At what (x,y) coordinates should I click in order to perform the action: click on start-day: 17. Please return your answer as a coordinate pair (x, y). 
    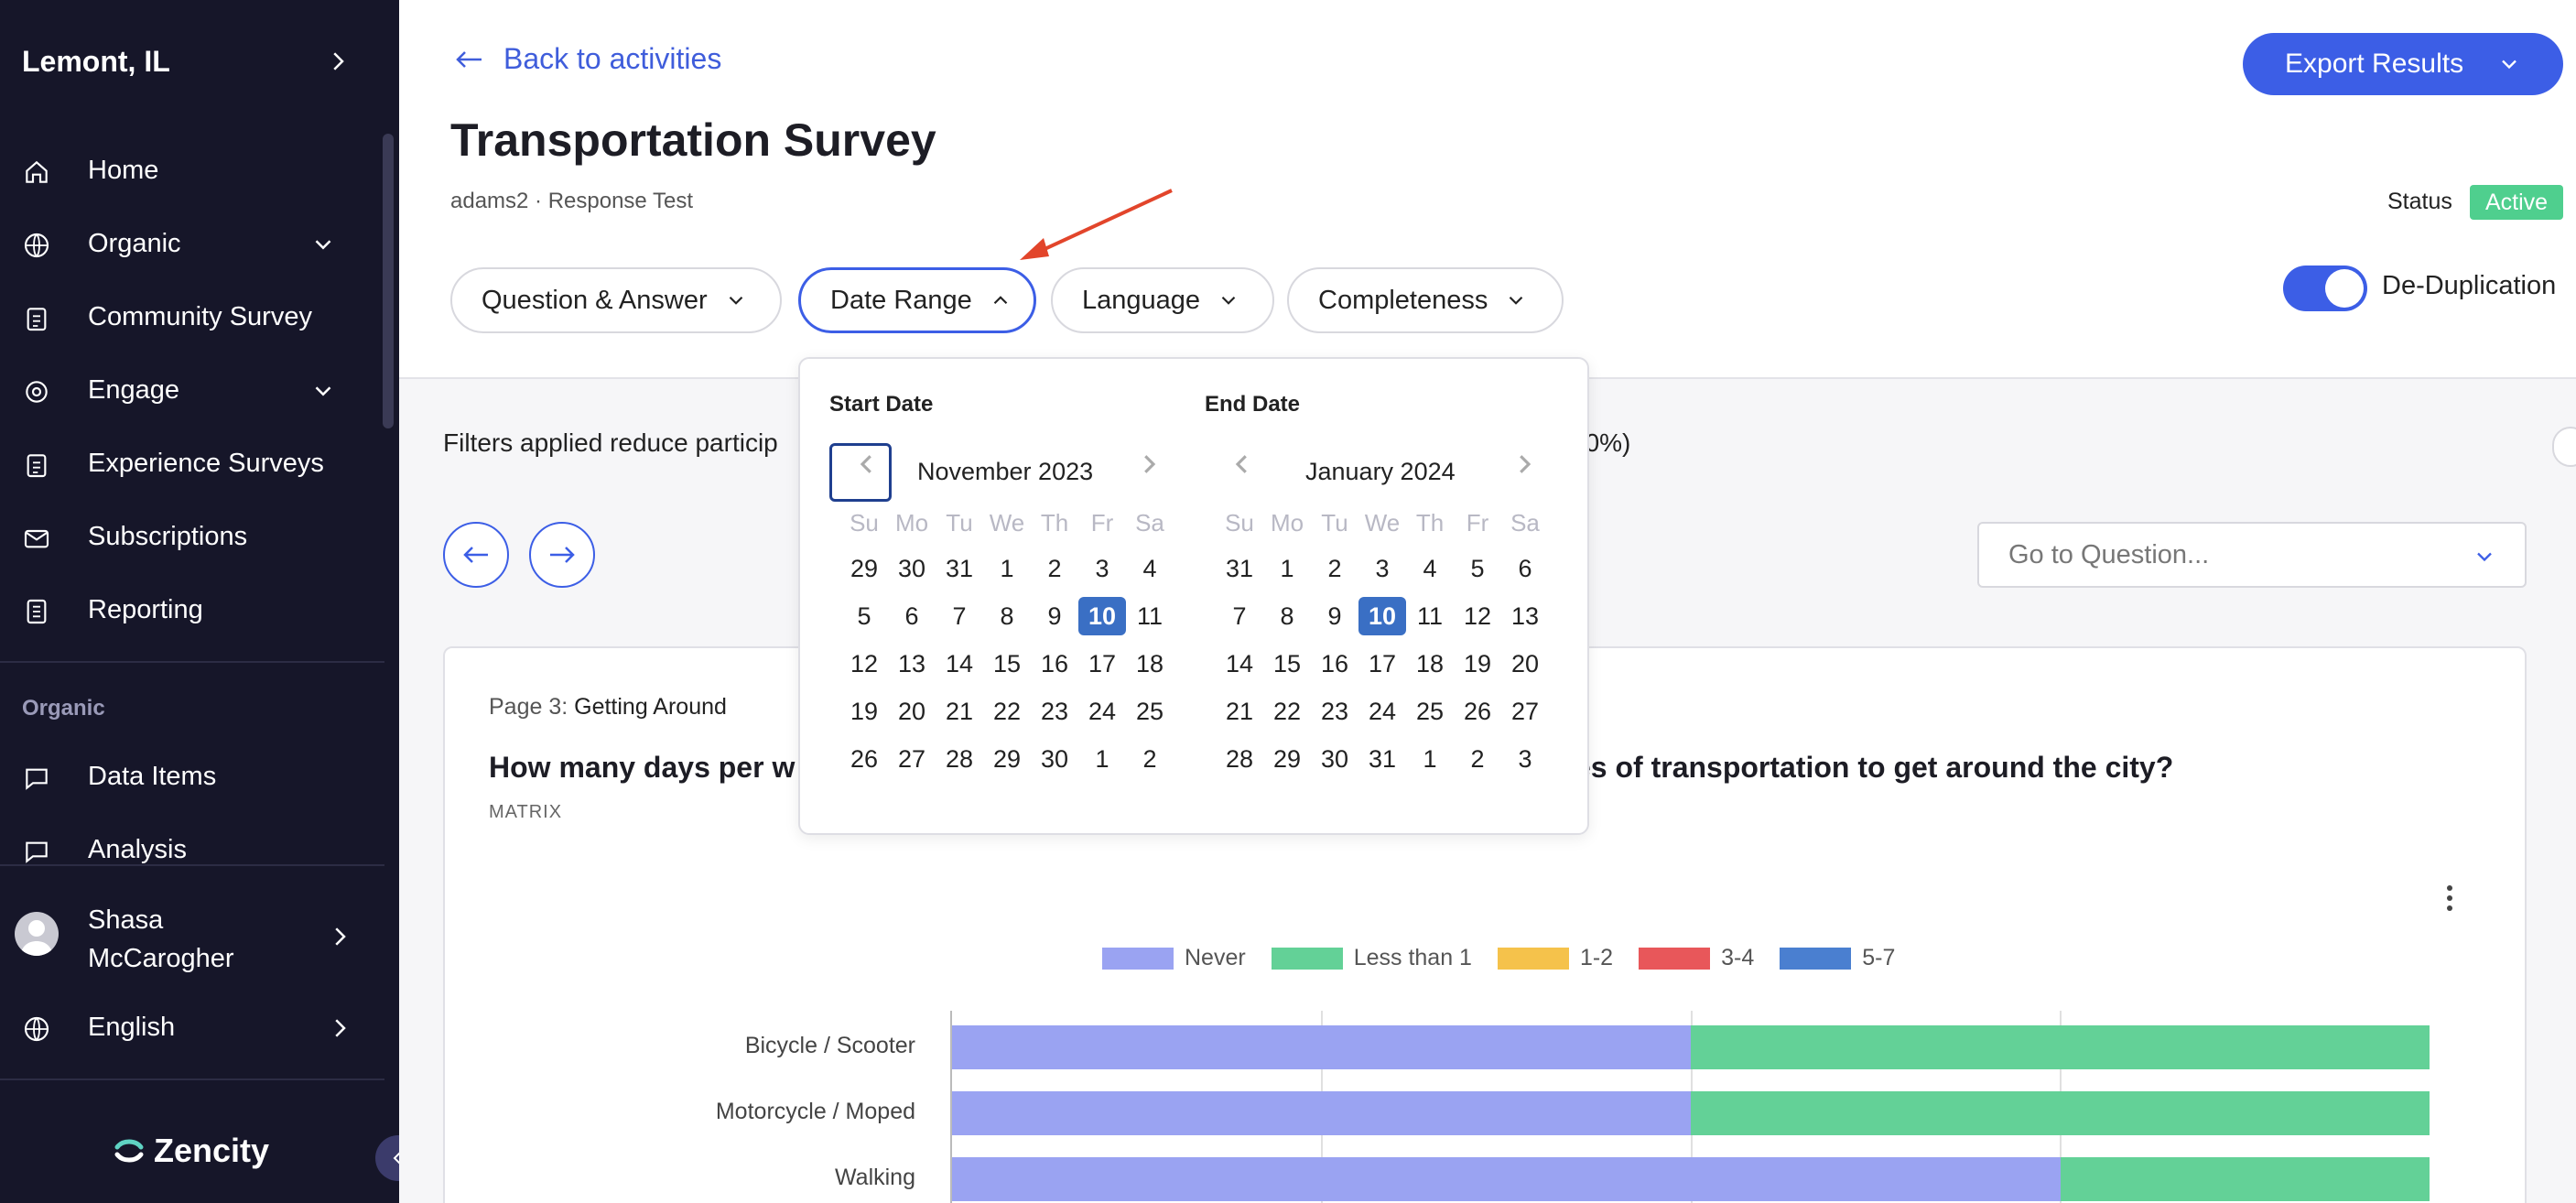
    Looking at the image, I should click on (1102, 664).